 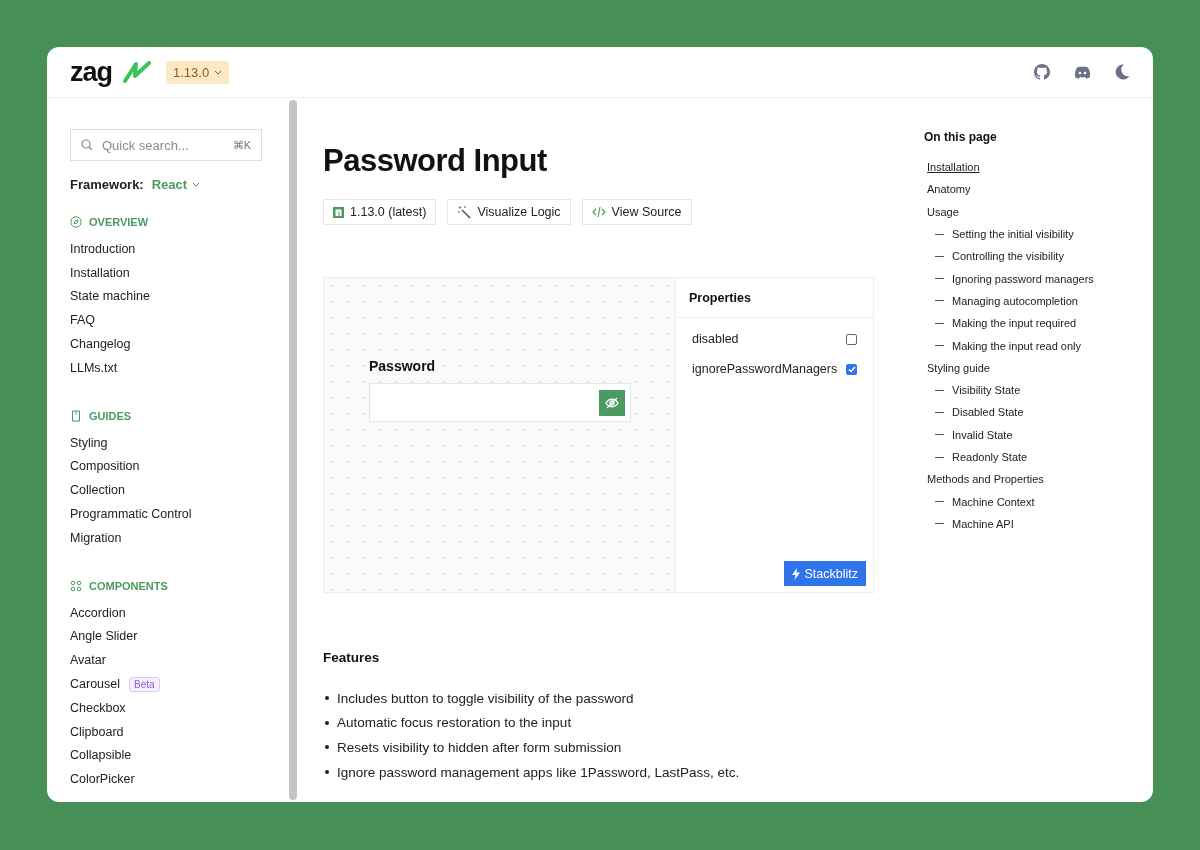 What do you see at coordinates (95, 684) in the screenshot?
I see `nav-link: Carousel` at bounding box center [95, 684].